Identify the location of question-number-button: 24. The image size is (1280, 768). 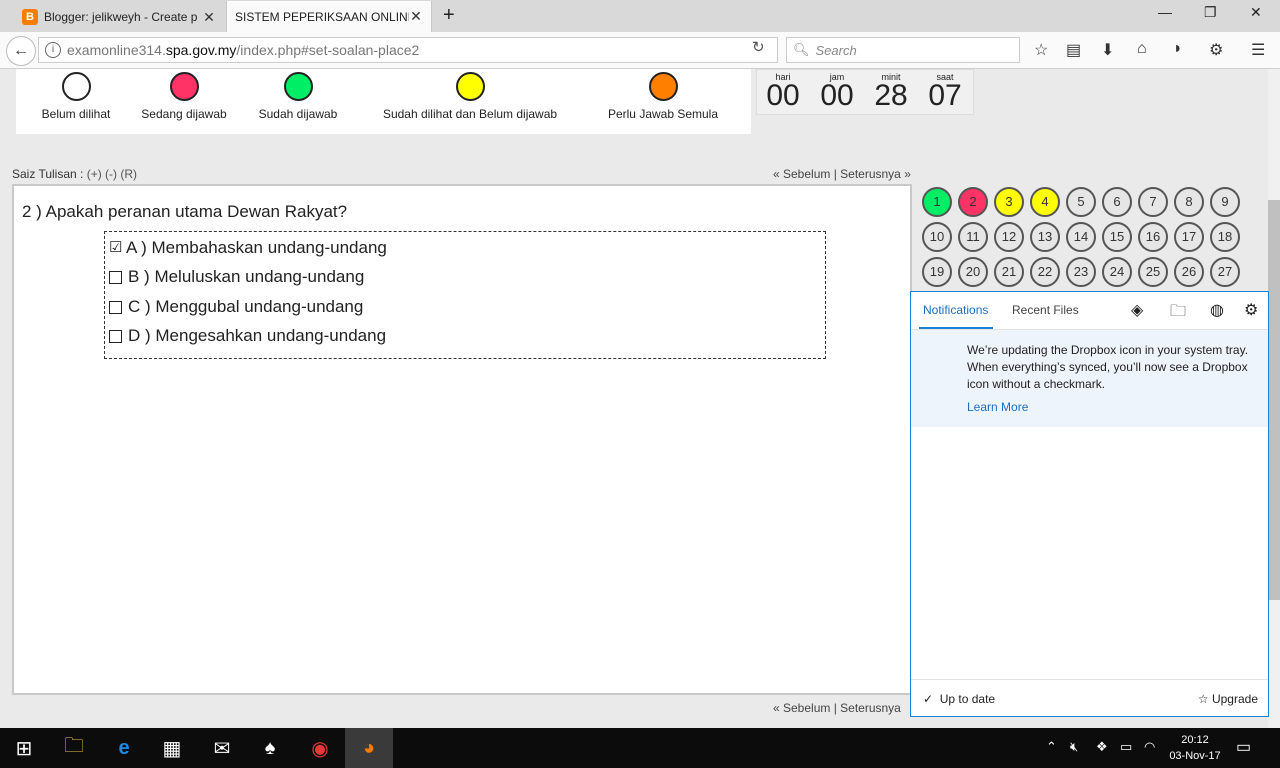
(1117, 272).